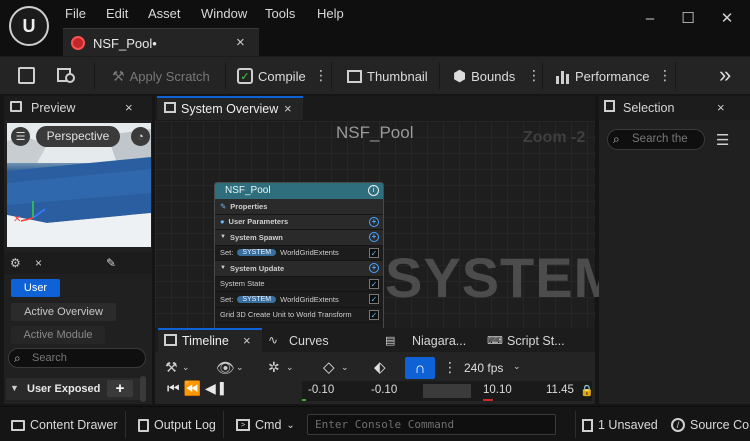 The image size is (750, 441). Describe the element at coordinates (560, 390) in the screenshot. I see `range-end-value: 11.45` at that location.